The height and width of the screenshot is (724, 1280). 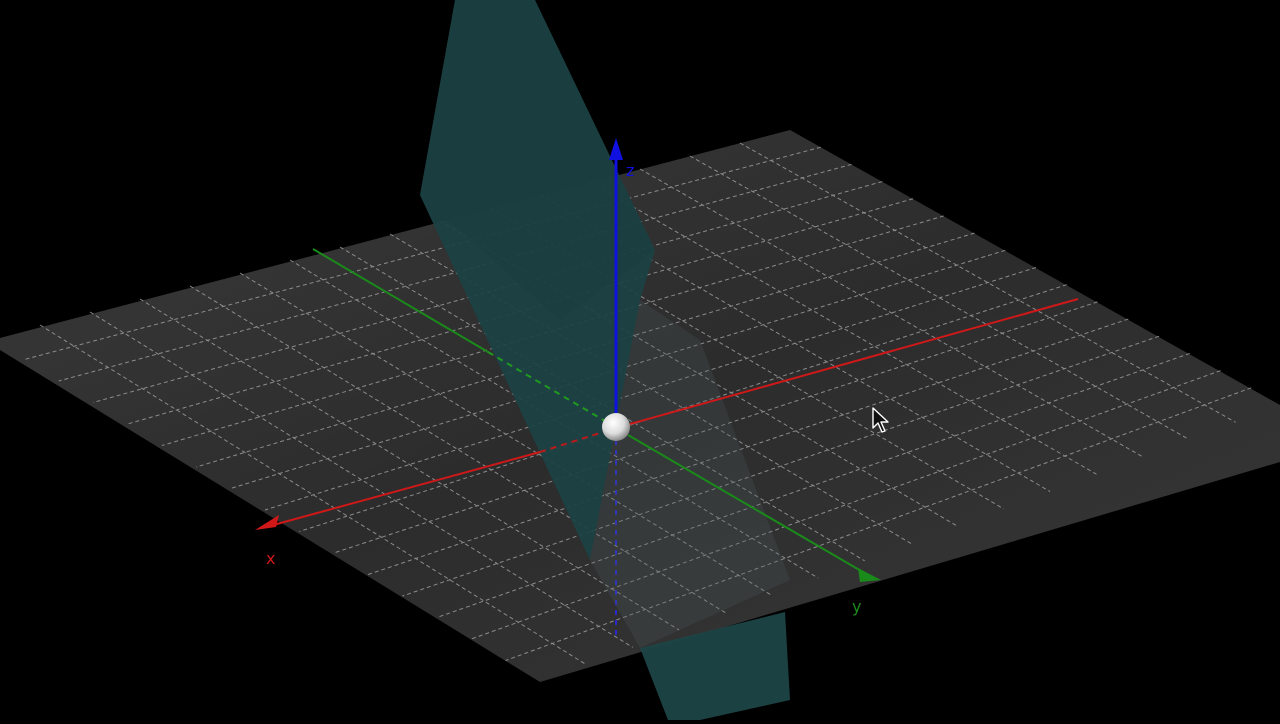 I want to click on origin-point, so click(x=616, y=427).